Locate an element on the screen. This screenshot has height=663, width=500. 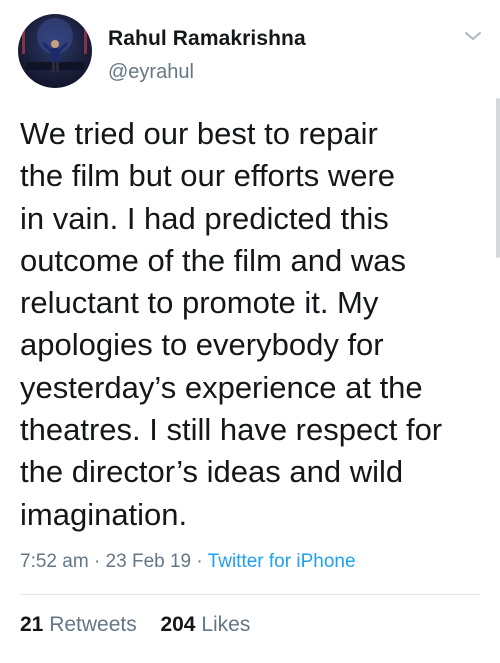
tweet-source-link: Twitter for iPhone is located at coordinates (282, 561).